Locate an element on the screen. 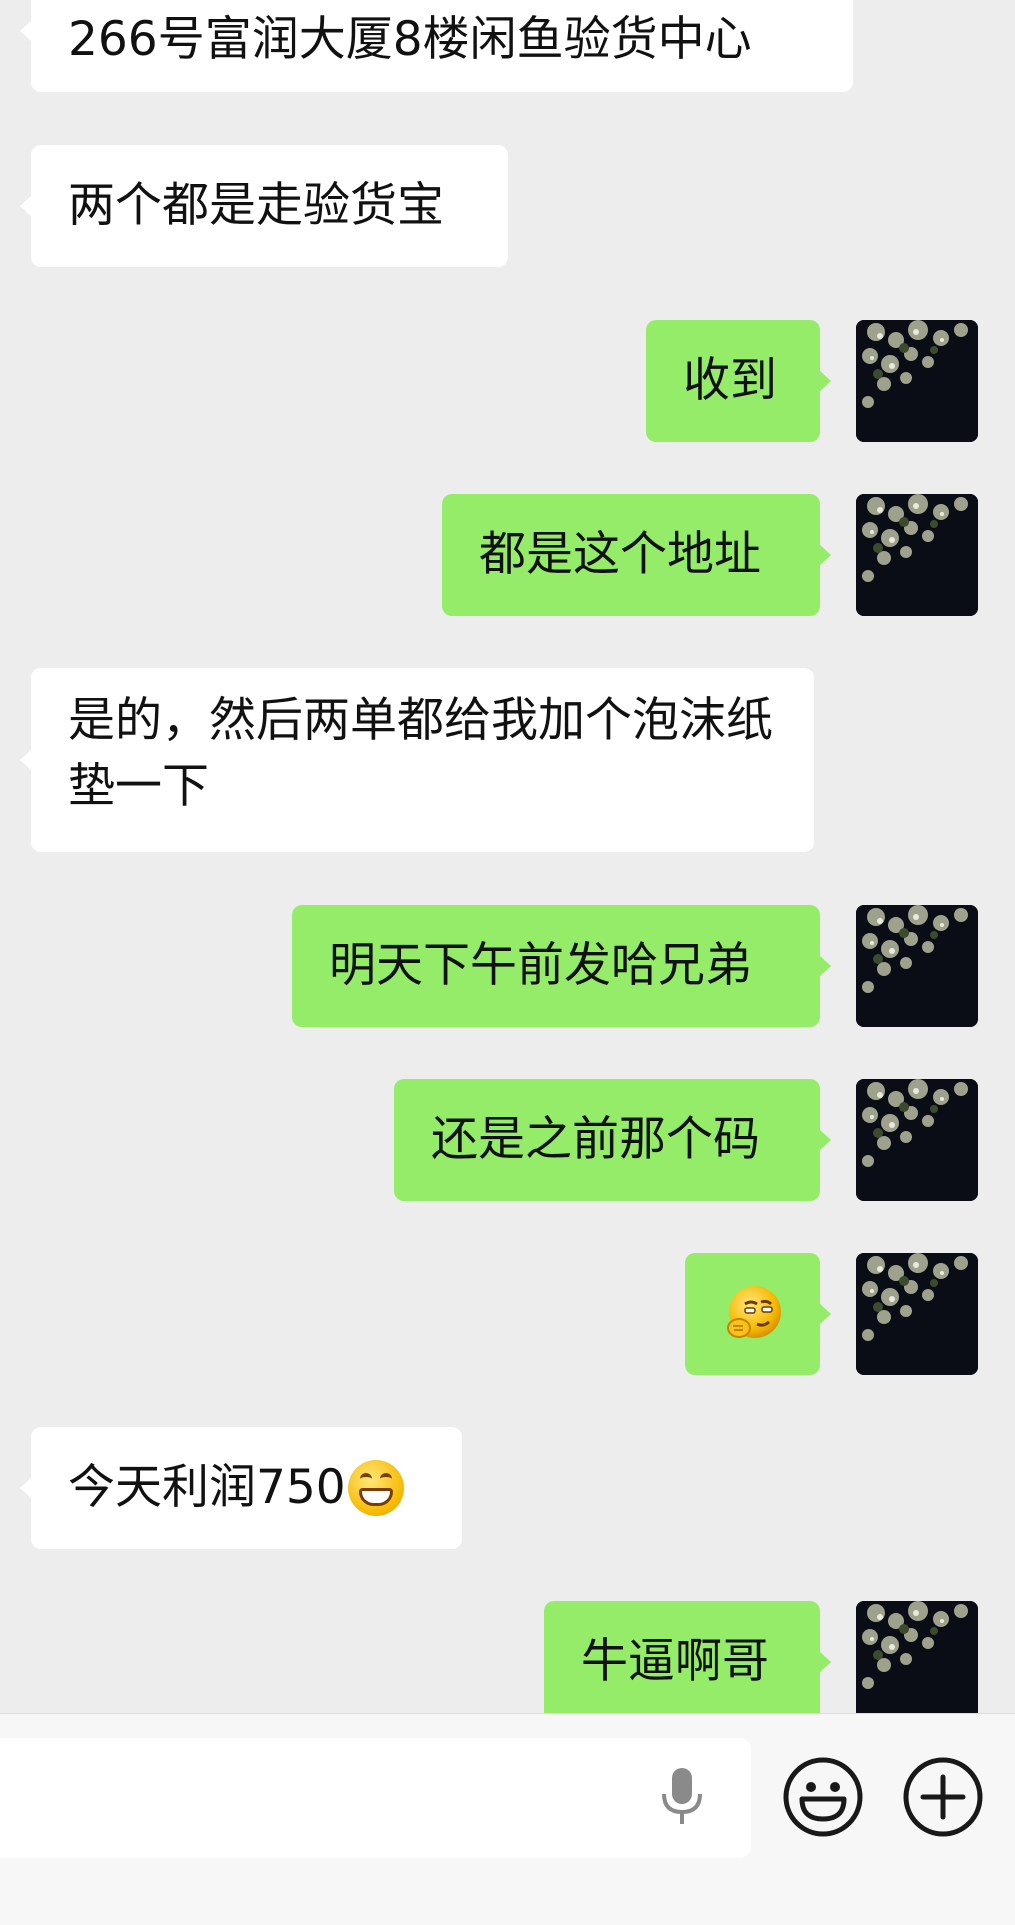 This screenshot has height=1925, width=1015. grin-emoji-icon is located at coordinates (375, 1488).